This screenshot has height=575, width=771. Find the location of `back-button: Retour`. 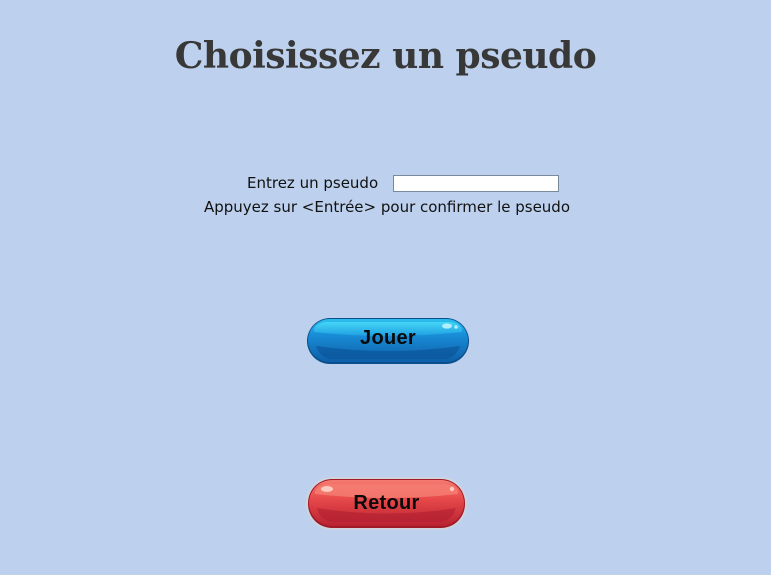

back-button: Retour is located at coordinates (386, 503).